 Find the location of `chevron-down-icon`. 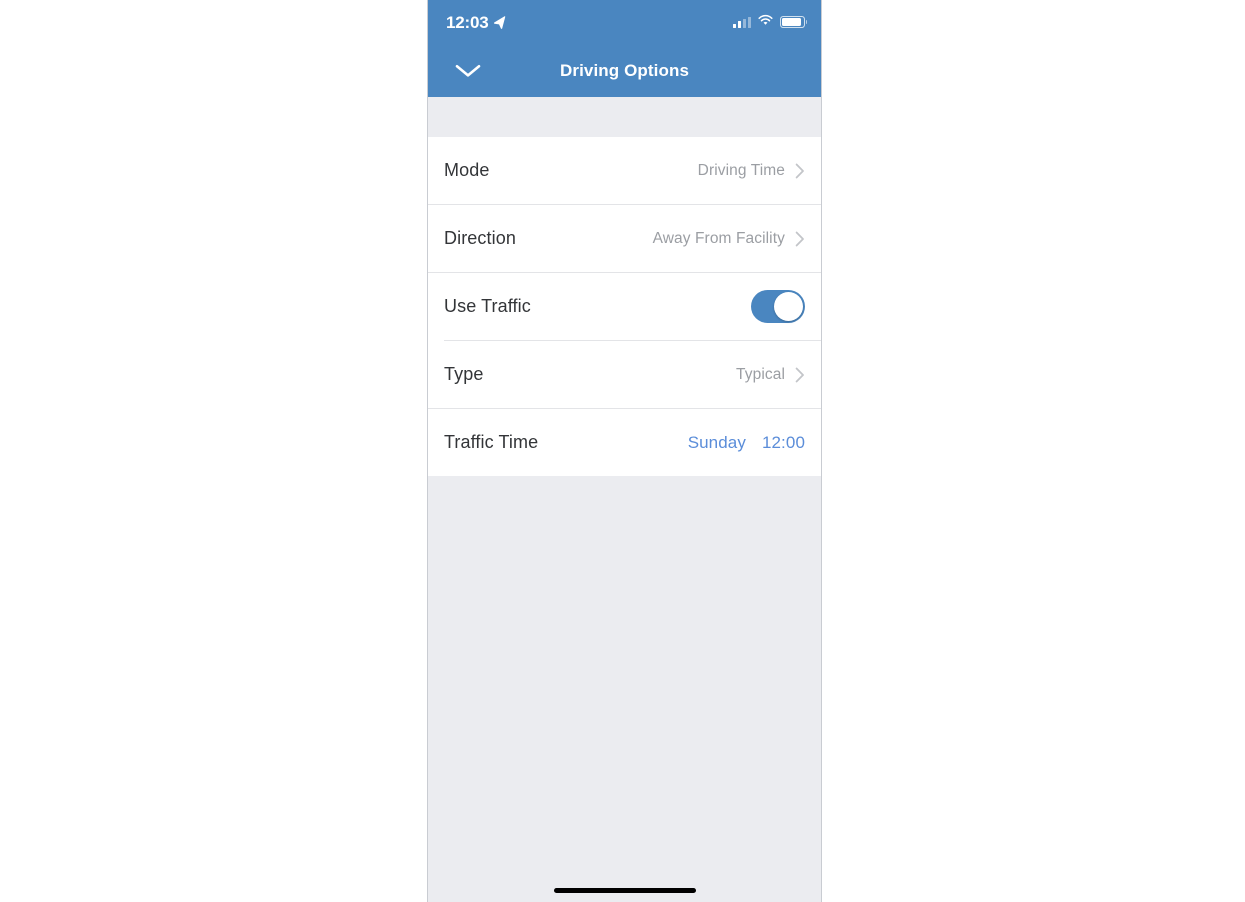

chevron-down-icon is located at coordinates (468, 71).